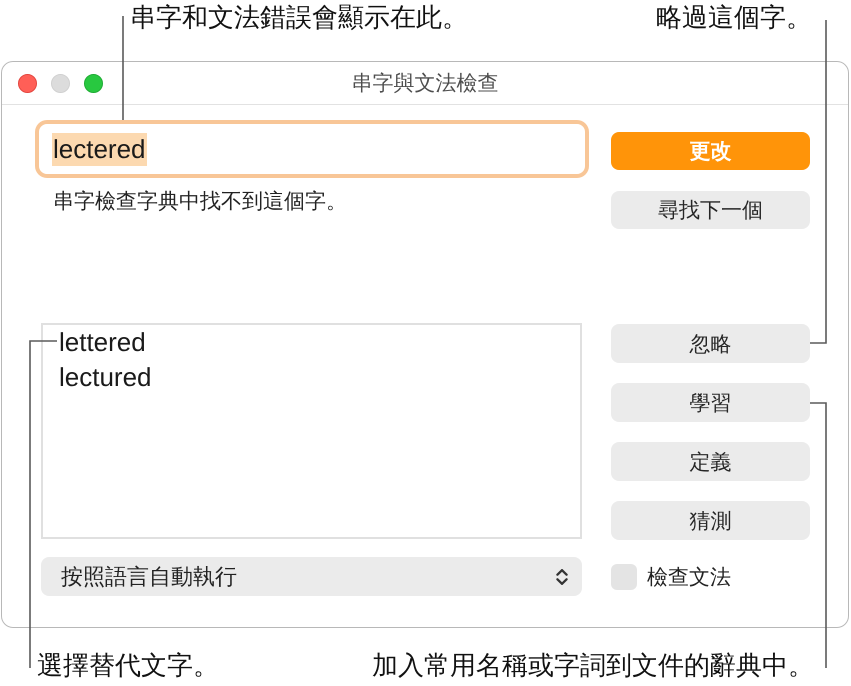  Describe the element at coordinates (200, 202) in the screenshot. I see `error-message: 串字檢查字典中找不到這個字。` at that location.